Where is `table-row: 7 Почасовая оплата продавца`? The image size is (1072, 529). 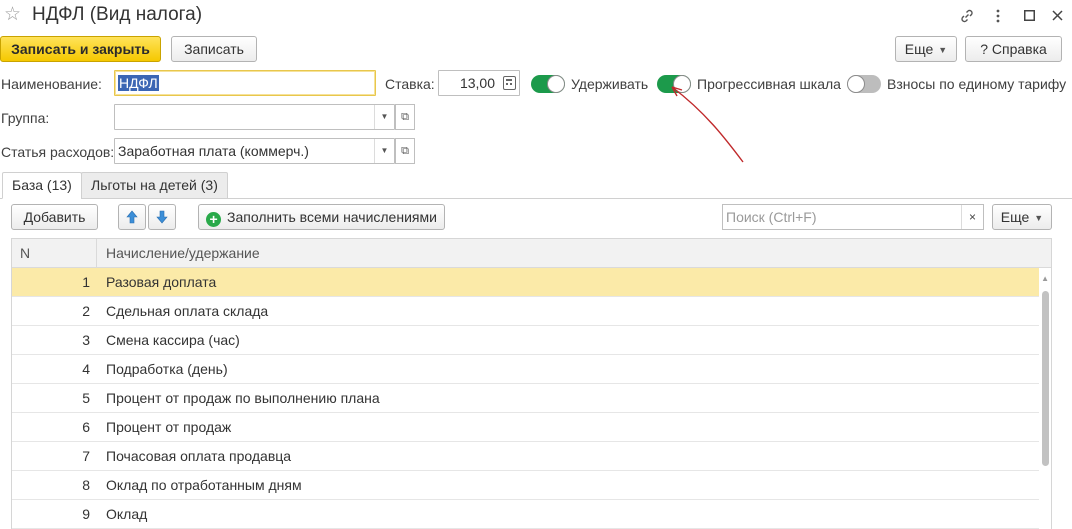 table-row: 7 Почасовая оплата продавца is located at coordinates (525, 456).